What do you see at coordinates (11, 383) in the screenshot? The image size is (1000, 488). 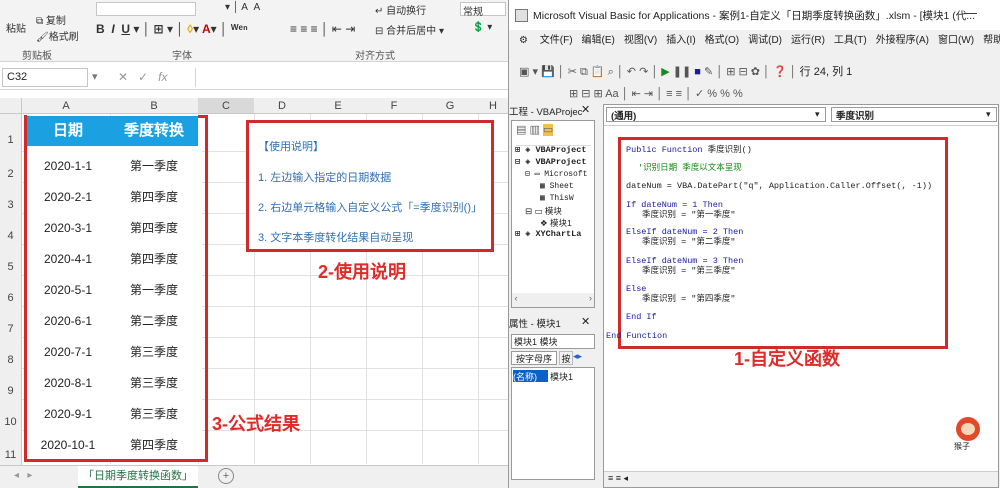 I see `row-header: 9` at bounding box center [11, 383].